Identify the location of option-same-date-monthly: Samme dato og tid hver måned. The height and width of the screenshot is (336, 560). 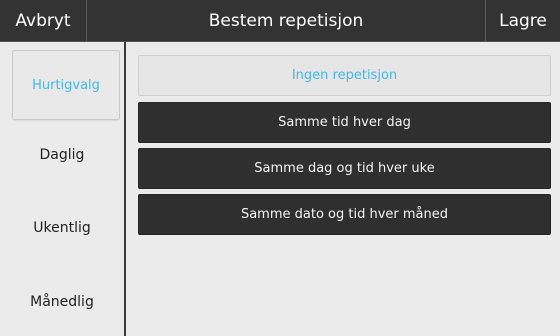
(344, 214).